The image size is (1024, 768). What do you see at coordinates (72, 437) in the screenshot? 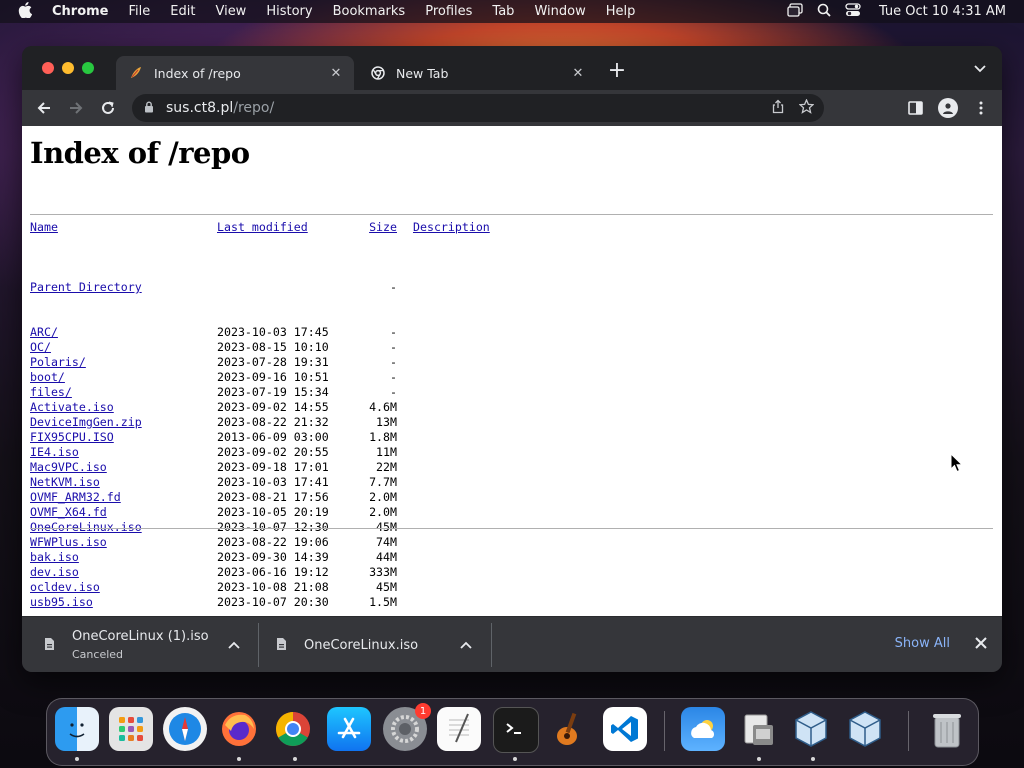
I see `entry-link: FIX95CPU.ISO` at bounding box center [72, 437].